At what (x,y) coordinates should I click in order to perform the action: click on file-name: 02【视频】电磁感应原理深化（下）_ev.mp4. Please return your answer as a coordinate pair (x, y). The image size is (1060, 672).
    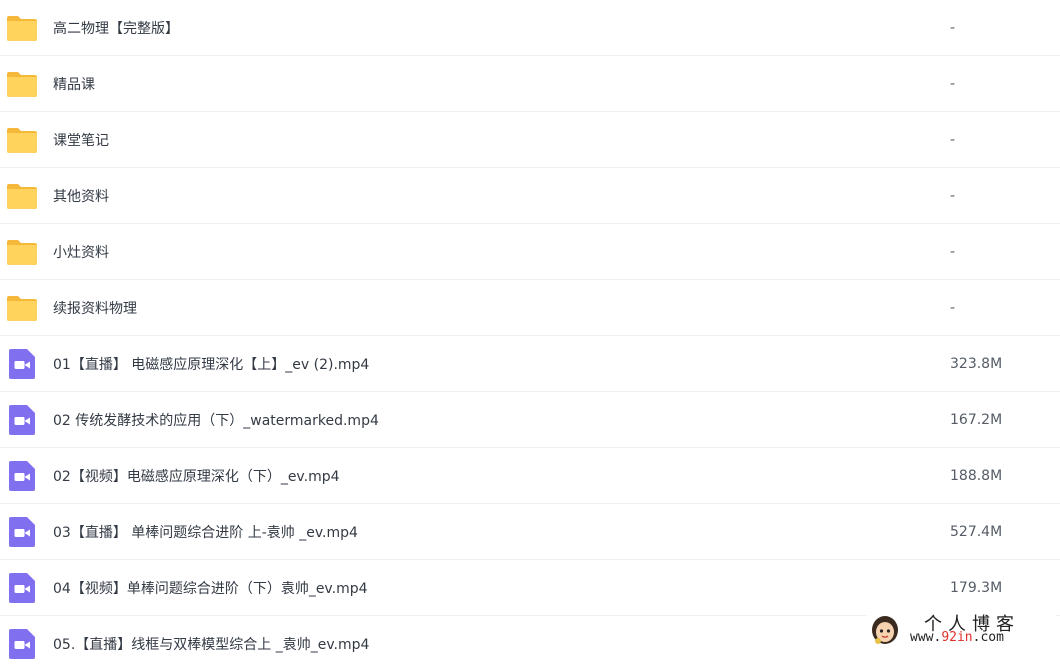
    Looking at the image, I should click on (196, 476).